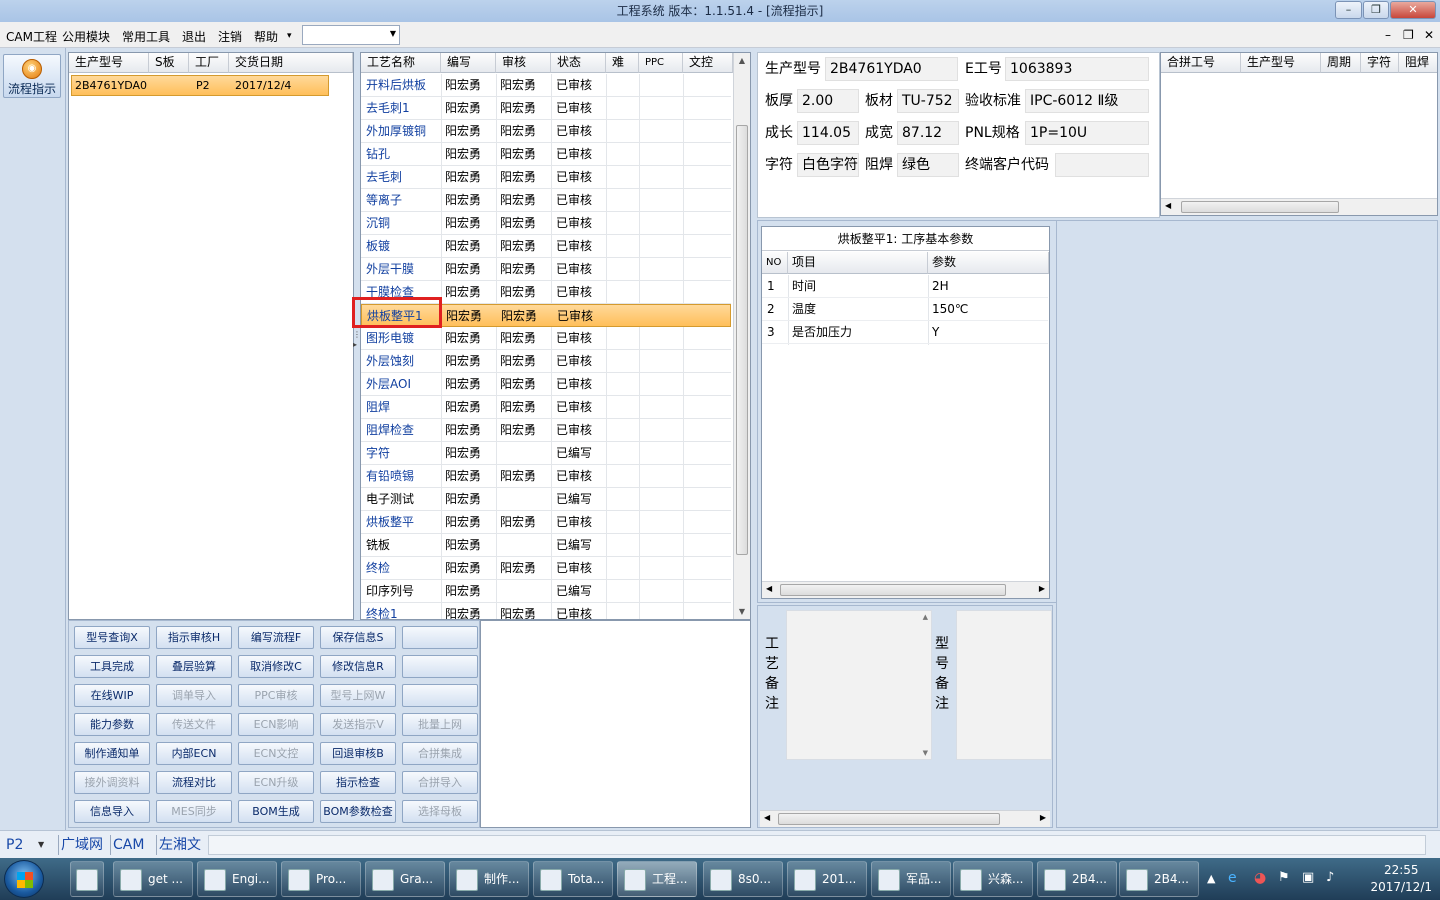 This screenshot has height=900, width=1440. What do you see at coordinates (109, 63) in the screenshot?
I see `col-model: 生产型号` at bounding box center [109, 63].